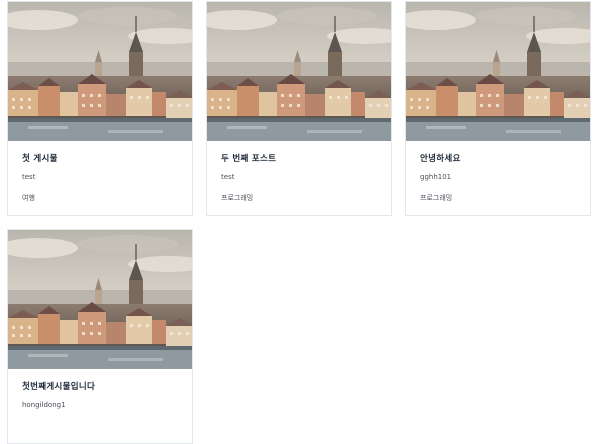 This screenshot has height=444, width=600. Describe the element at coordinates (44, 405) in the screenshot. I see `post-author: hongildong1` at that location.